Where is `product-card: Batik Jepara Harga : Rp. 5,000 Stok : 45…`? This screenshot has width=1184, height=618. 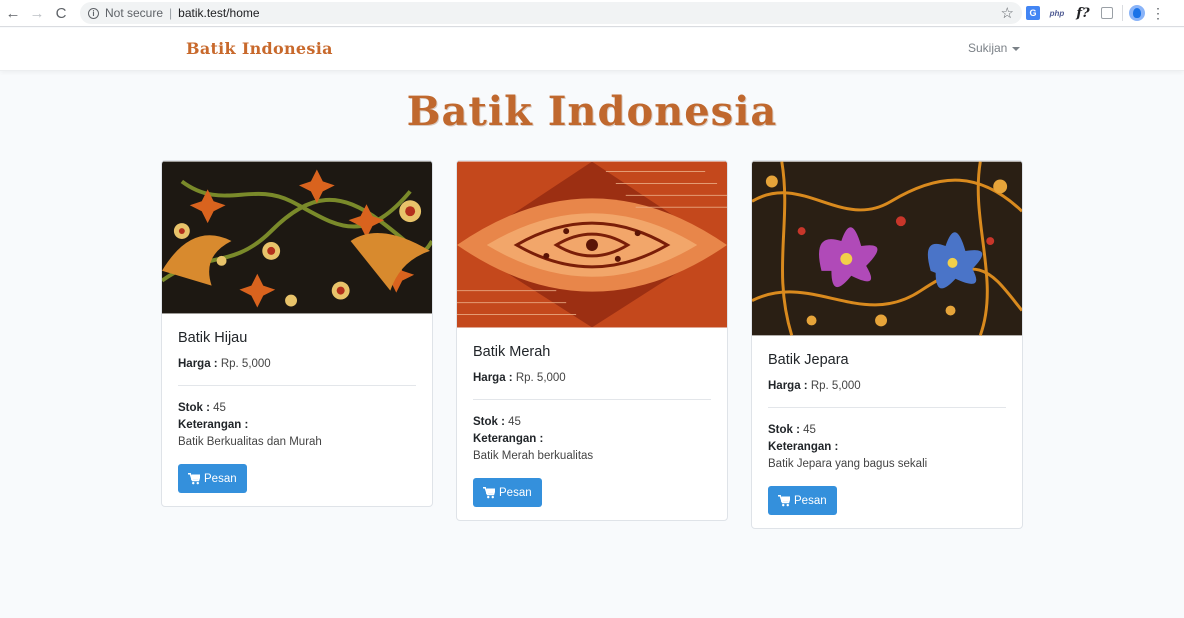 product-card: Batik Jepara Harga : Rp. 5,000 Stok : 45… is located at coordinates (887, 344).